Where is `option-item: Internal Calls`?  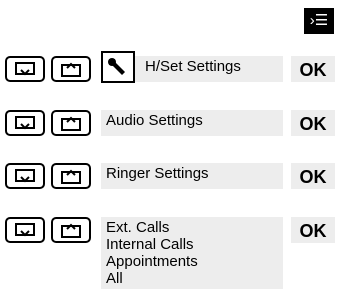 option-item: Internal Calls is located at coordinates (150, 244).